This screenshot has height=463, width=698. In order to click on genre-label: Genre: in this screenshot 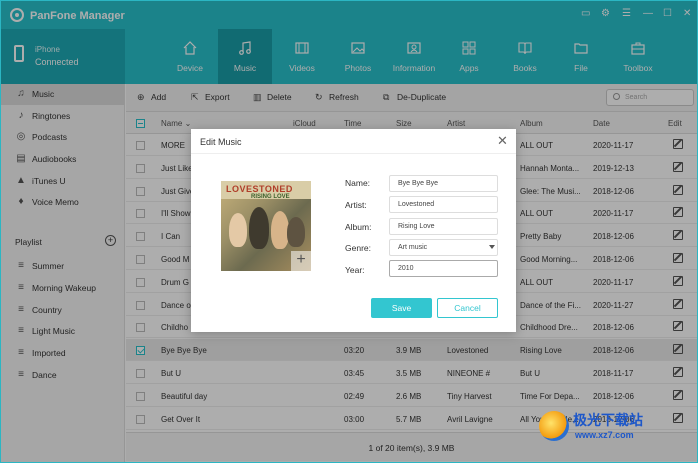, I will do `click(358, 248)`.